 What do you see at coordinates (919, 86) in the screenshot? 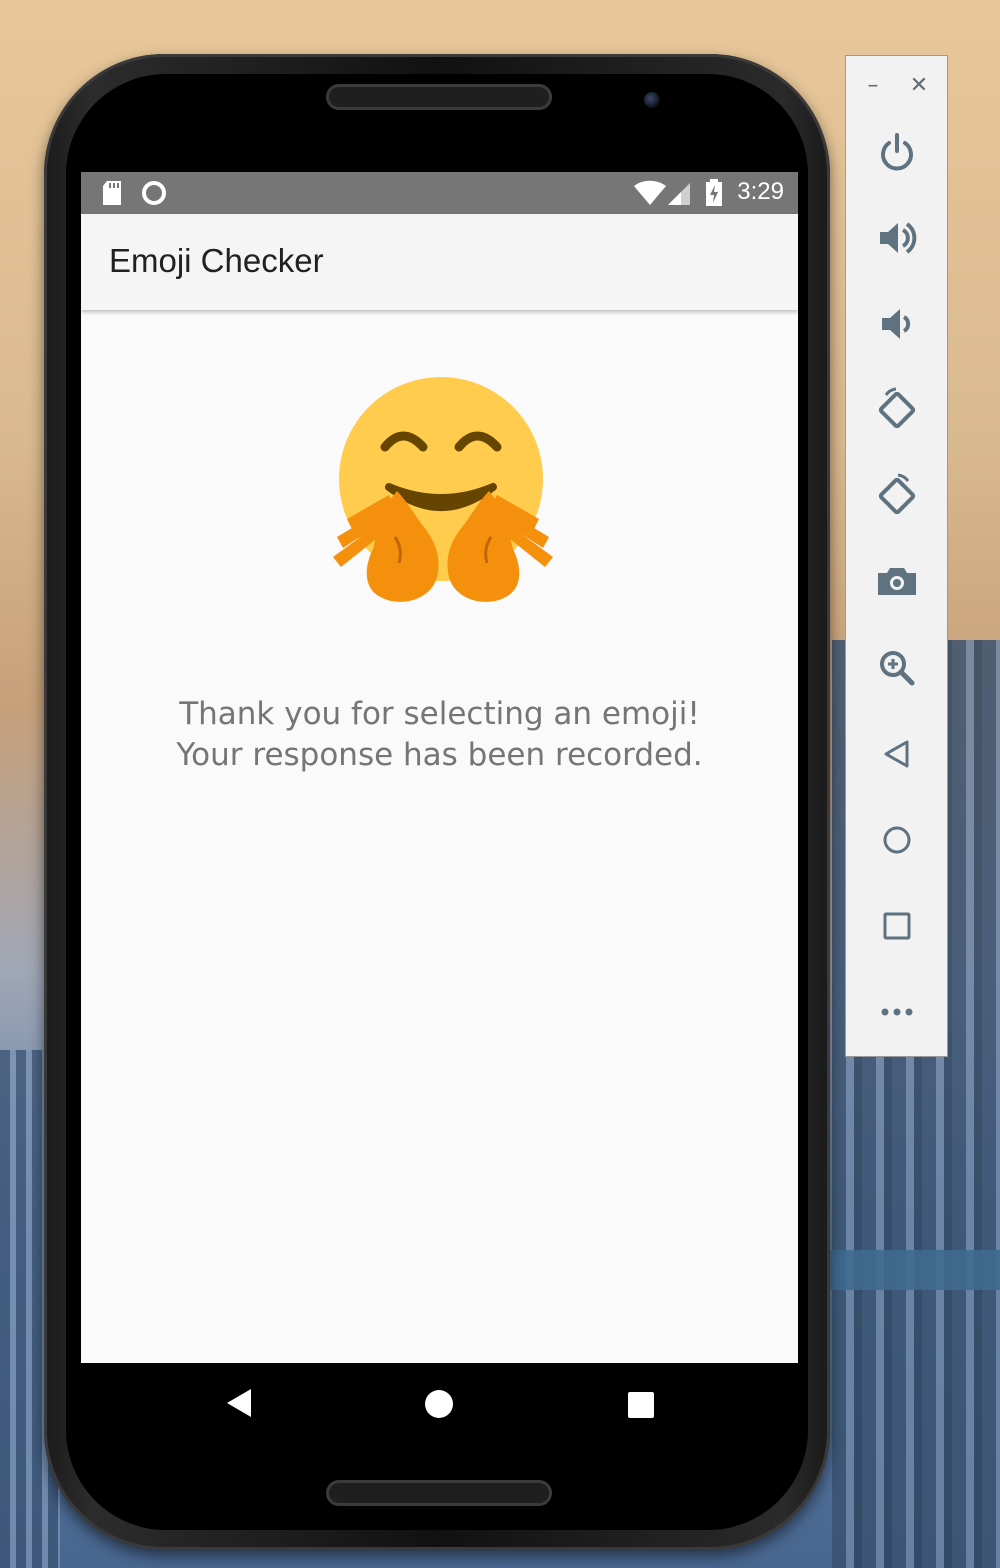
I see `close-icon: ✕` at bounding box center [919, 86].